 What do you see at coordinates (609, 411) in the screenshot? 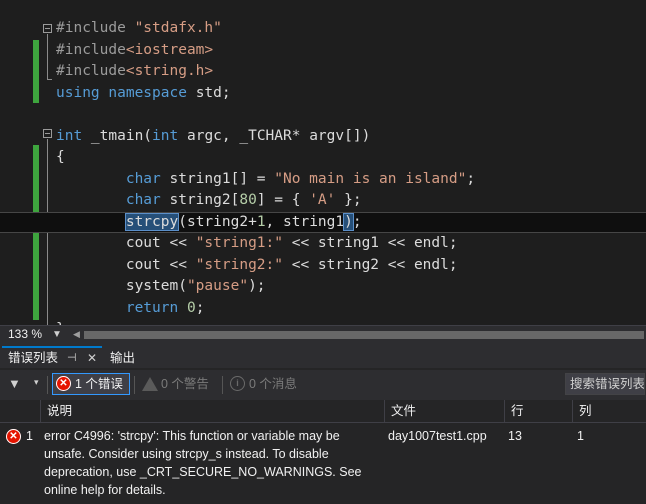
I see `column-header-column: 列` at bounding box center [609, 411].